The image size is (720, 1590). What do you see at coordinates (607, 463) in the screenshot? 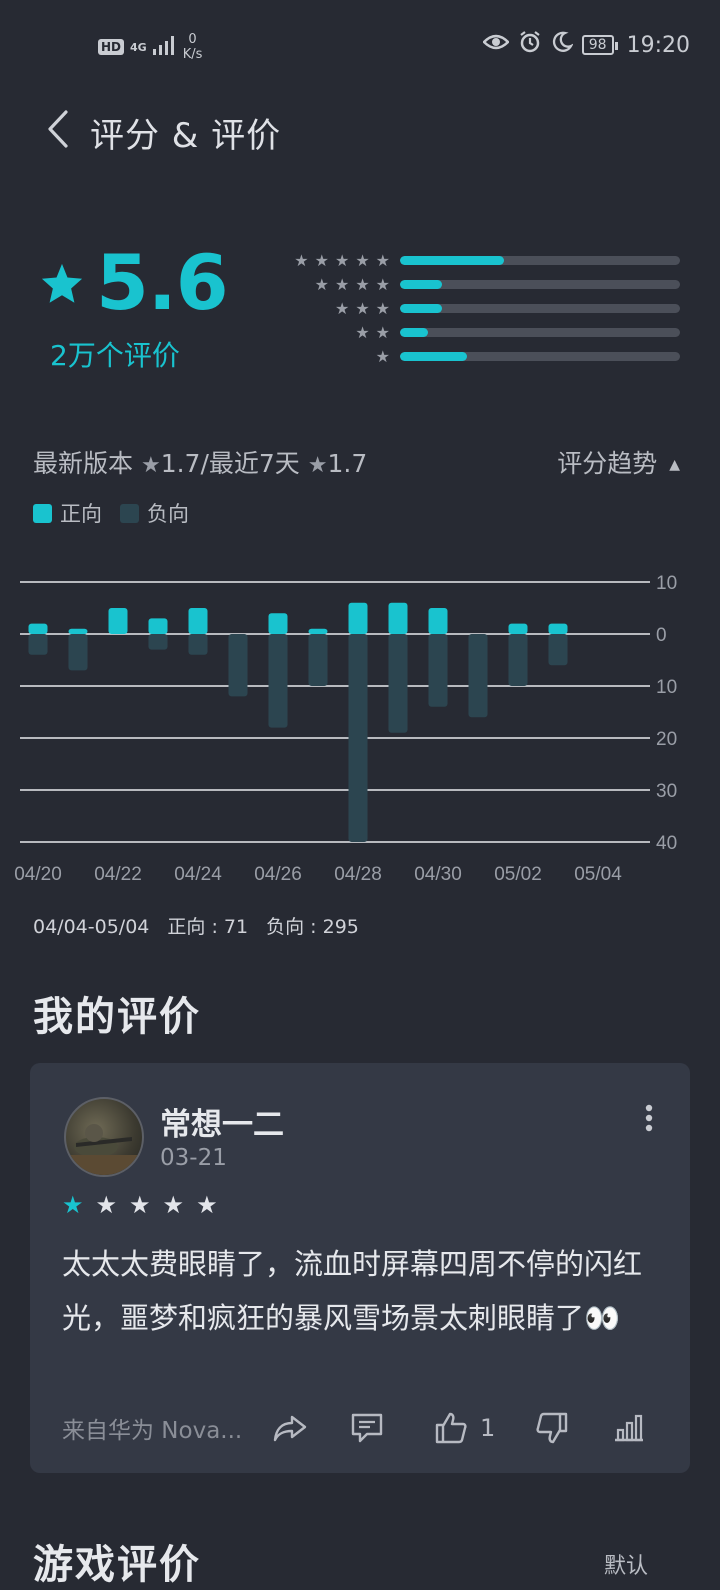
I see `rating-trend-label: 评分趋势` at bounding box center [607, 463].